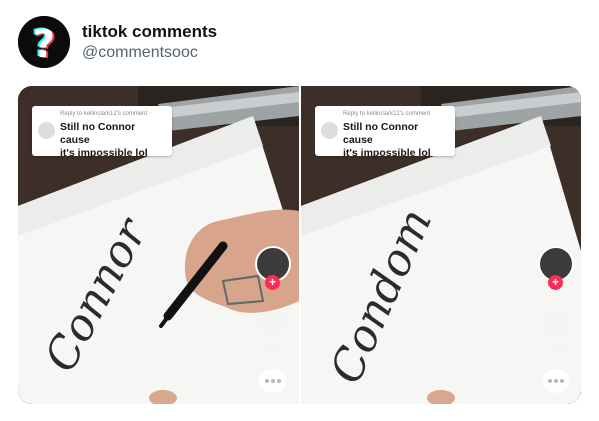 The image size is (599, 421). I want to click on tweet-header: ? ? ? tiktok comments @commentsooc, so click(117, 42).